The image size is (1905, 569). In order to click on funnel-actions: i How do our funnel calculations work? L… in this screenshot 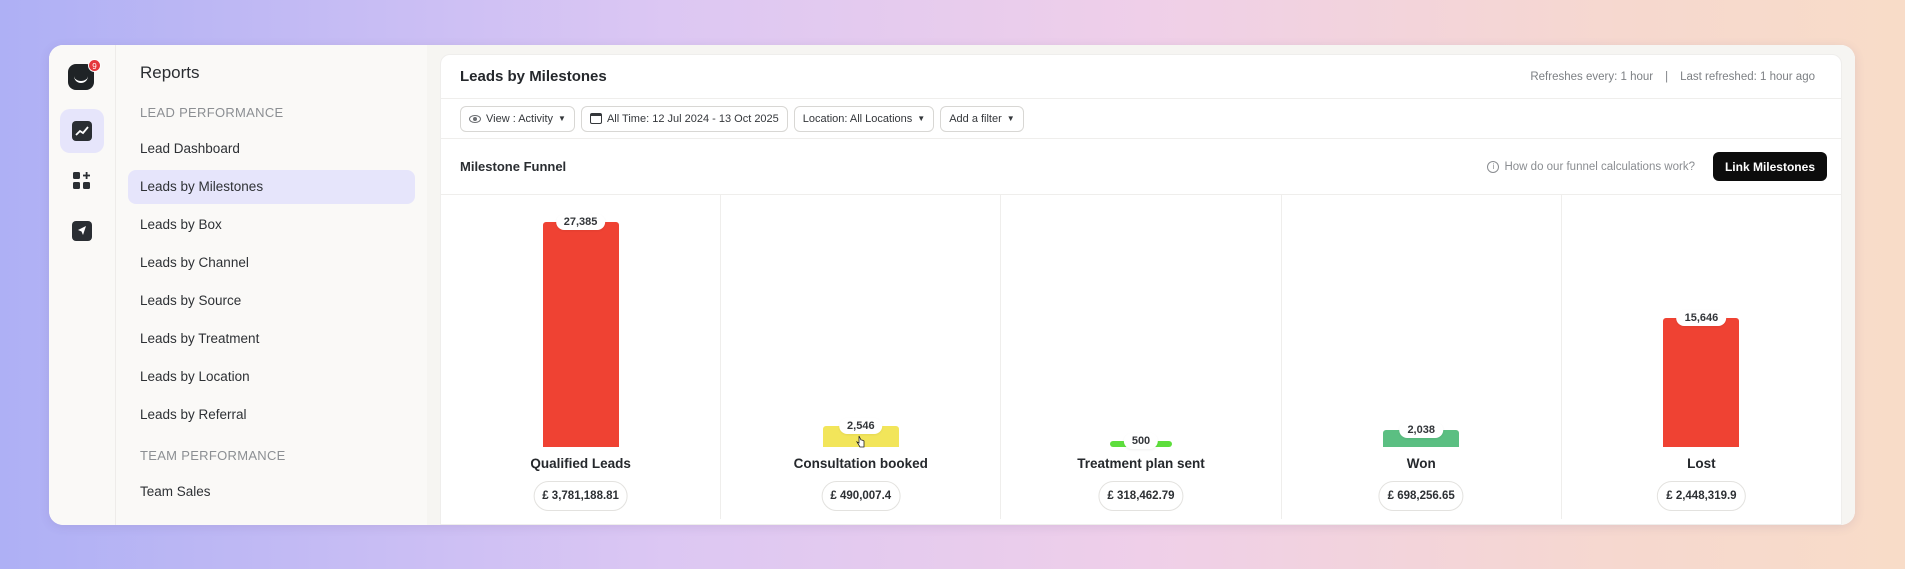, I will do `click(1657, 166)`.